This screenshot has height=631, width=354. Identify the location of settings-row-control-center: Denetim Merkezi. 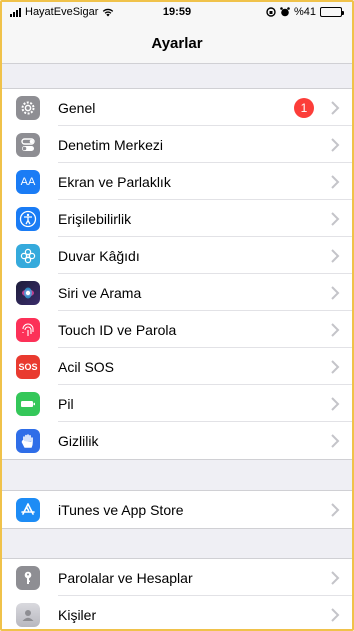
(177, 144).